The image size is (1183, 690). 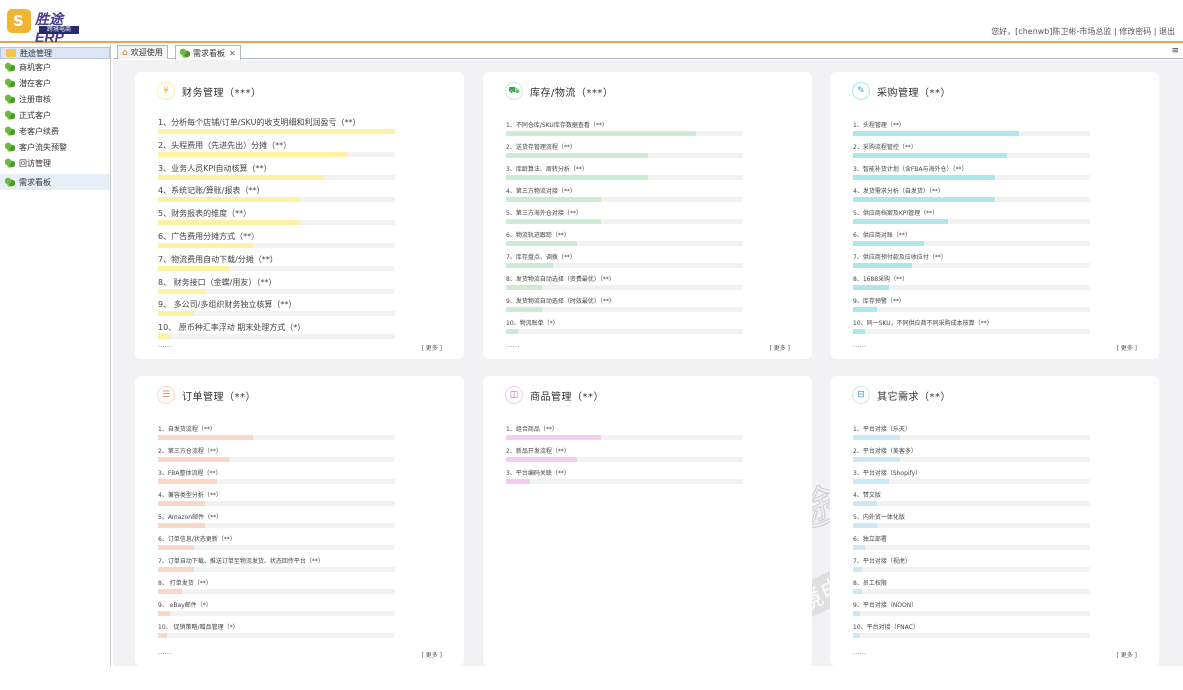 I want to click on sidebar-item: 客户流失预警, so click(x=55, y=147).